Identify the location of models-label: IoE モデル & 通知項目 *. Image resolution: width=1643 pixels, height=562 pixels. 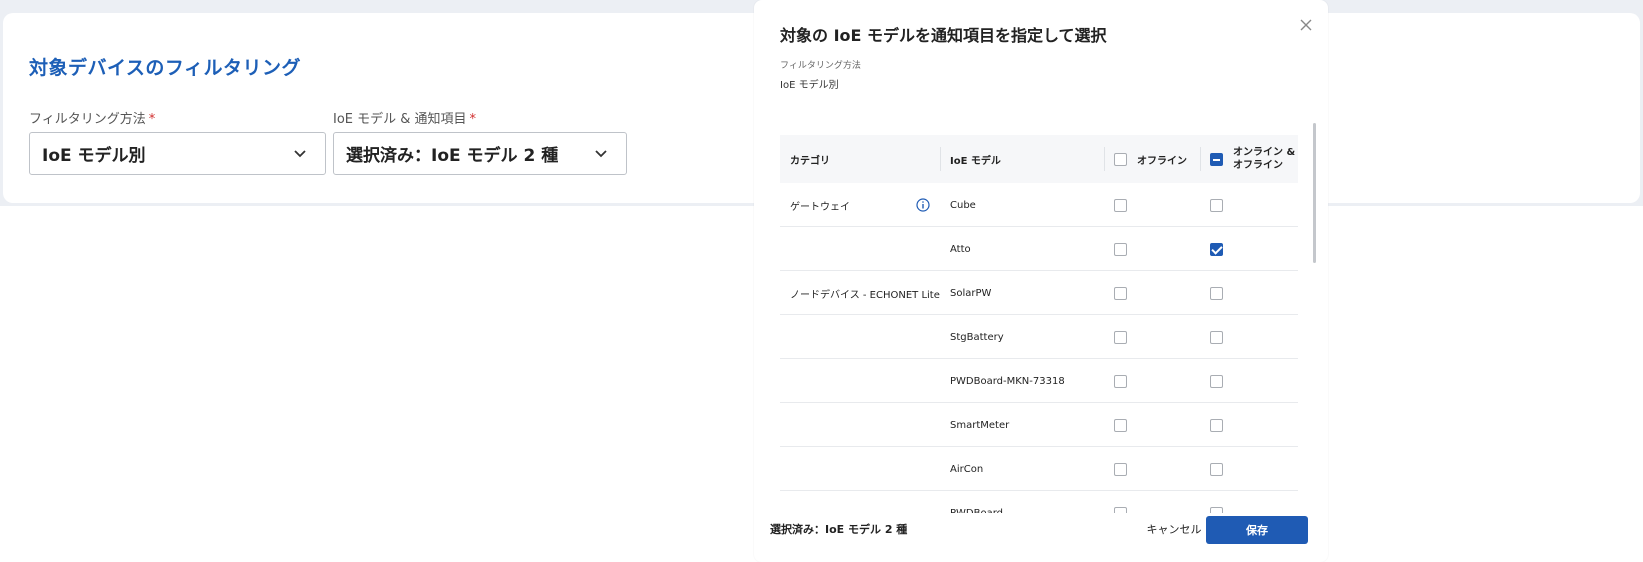
(405, 119).